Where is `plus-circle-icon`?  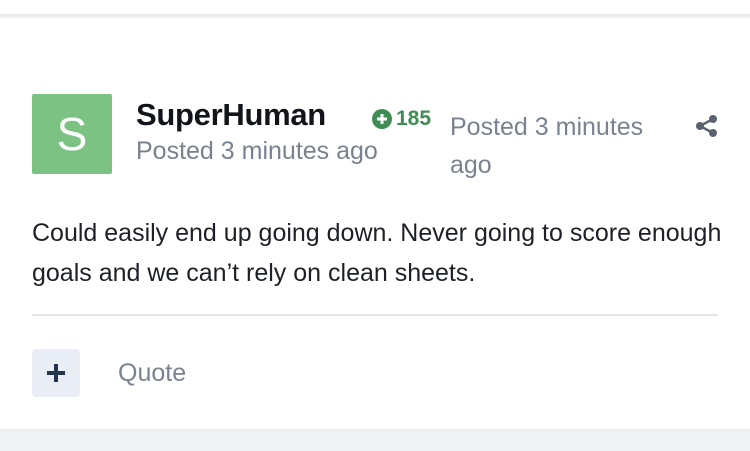 plus-circle-icon is located at coordinates (382, 119).